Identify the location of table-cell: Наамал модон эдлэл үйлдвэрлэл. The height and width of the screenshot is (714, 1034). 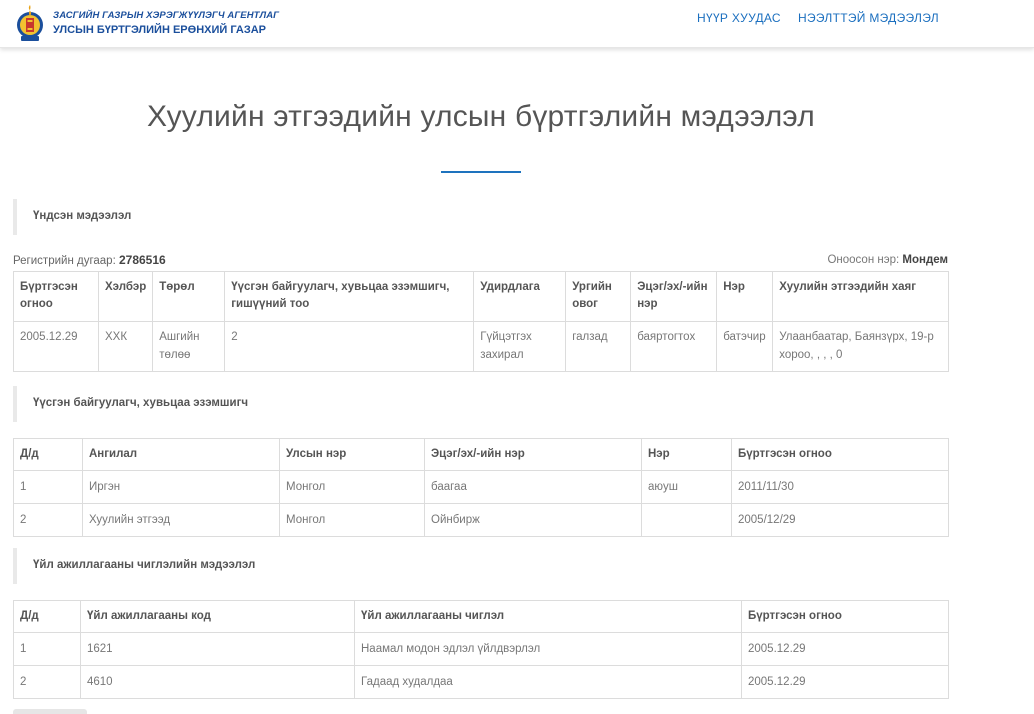
(548, 649).